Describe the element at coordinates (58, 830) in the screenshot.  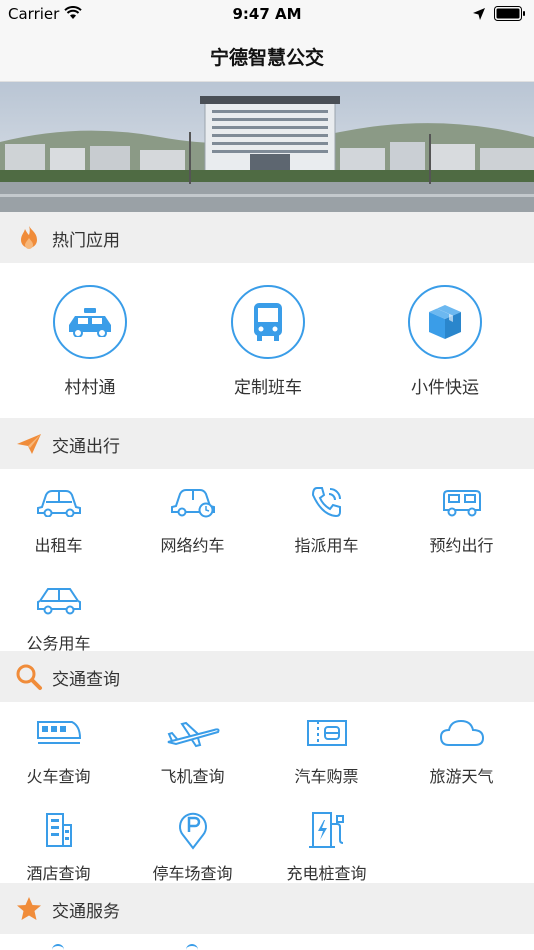
I see `hotel-icon` at that location.